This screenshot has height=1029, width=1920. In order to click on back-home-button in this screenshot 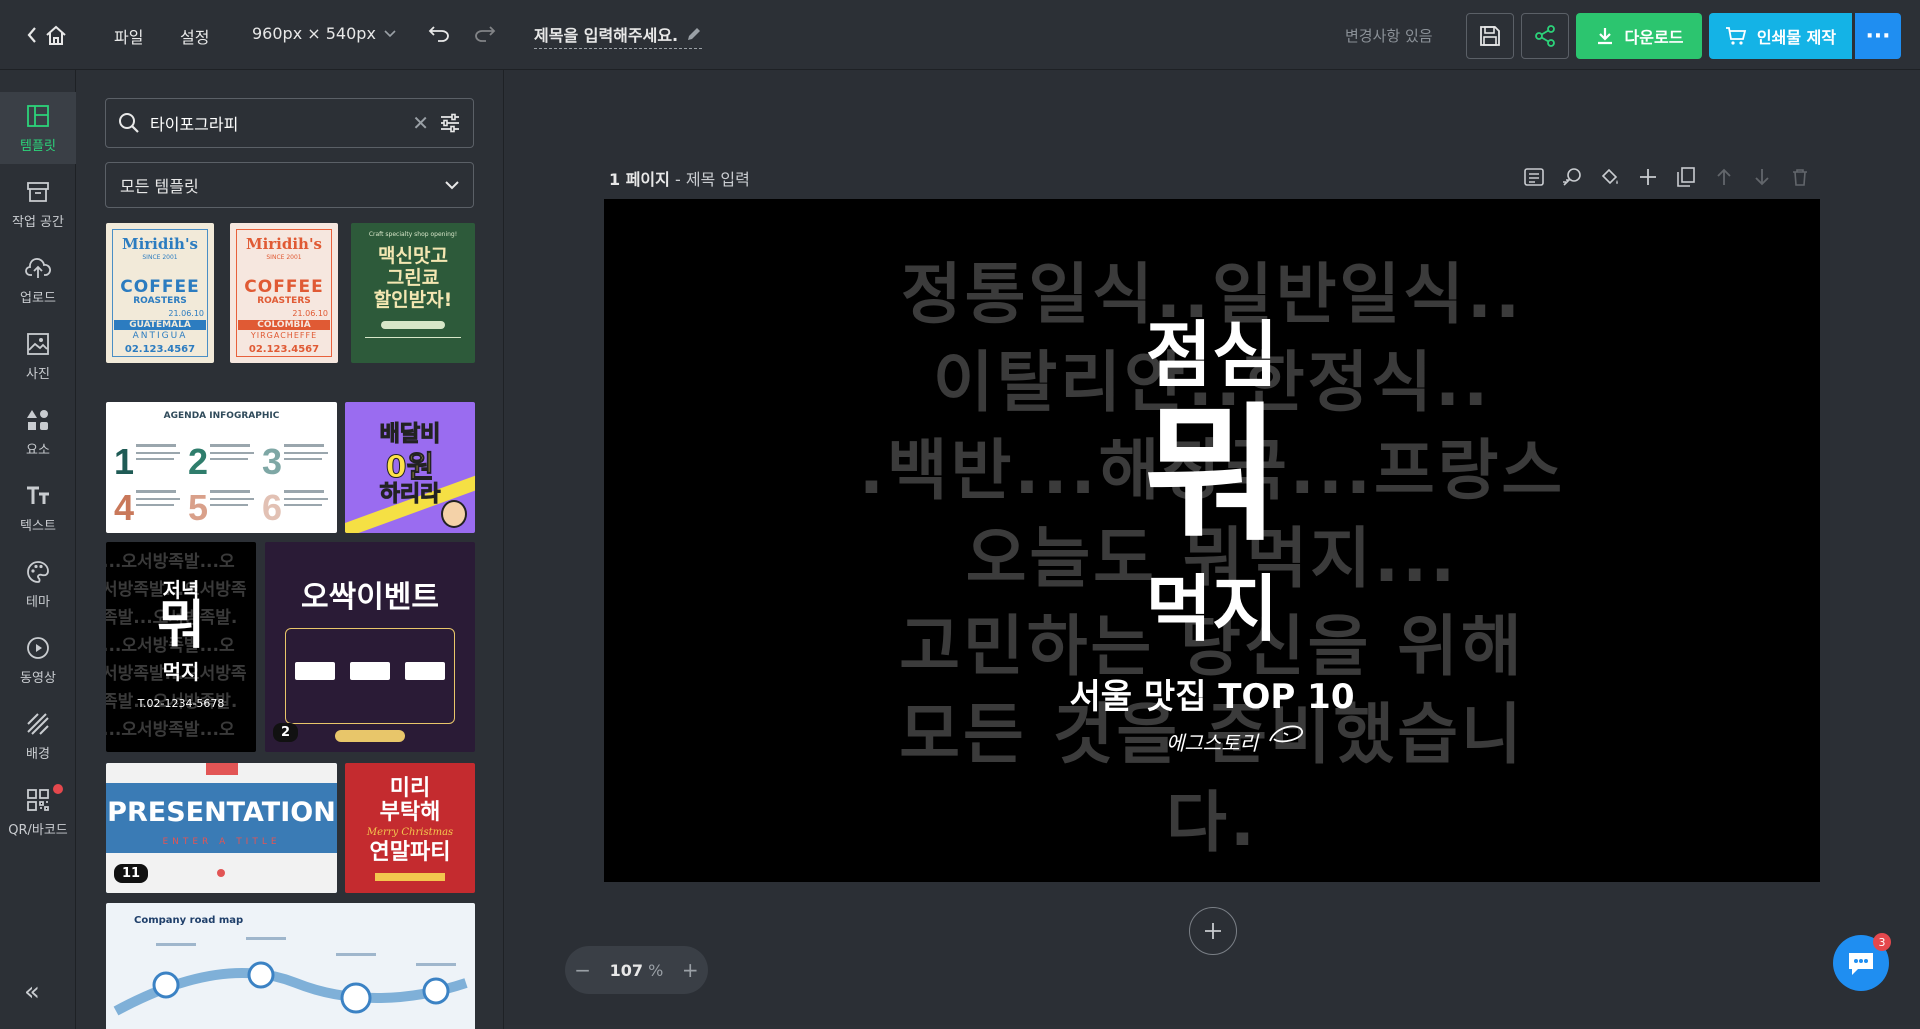, I will do `click(51, 35)`.